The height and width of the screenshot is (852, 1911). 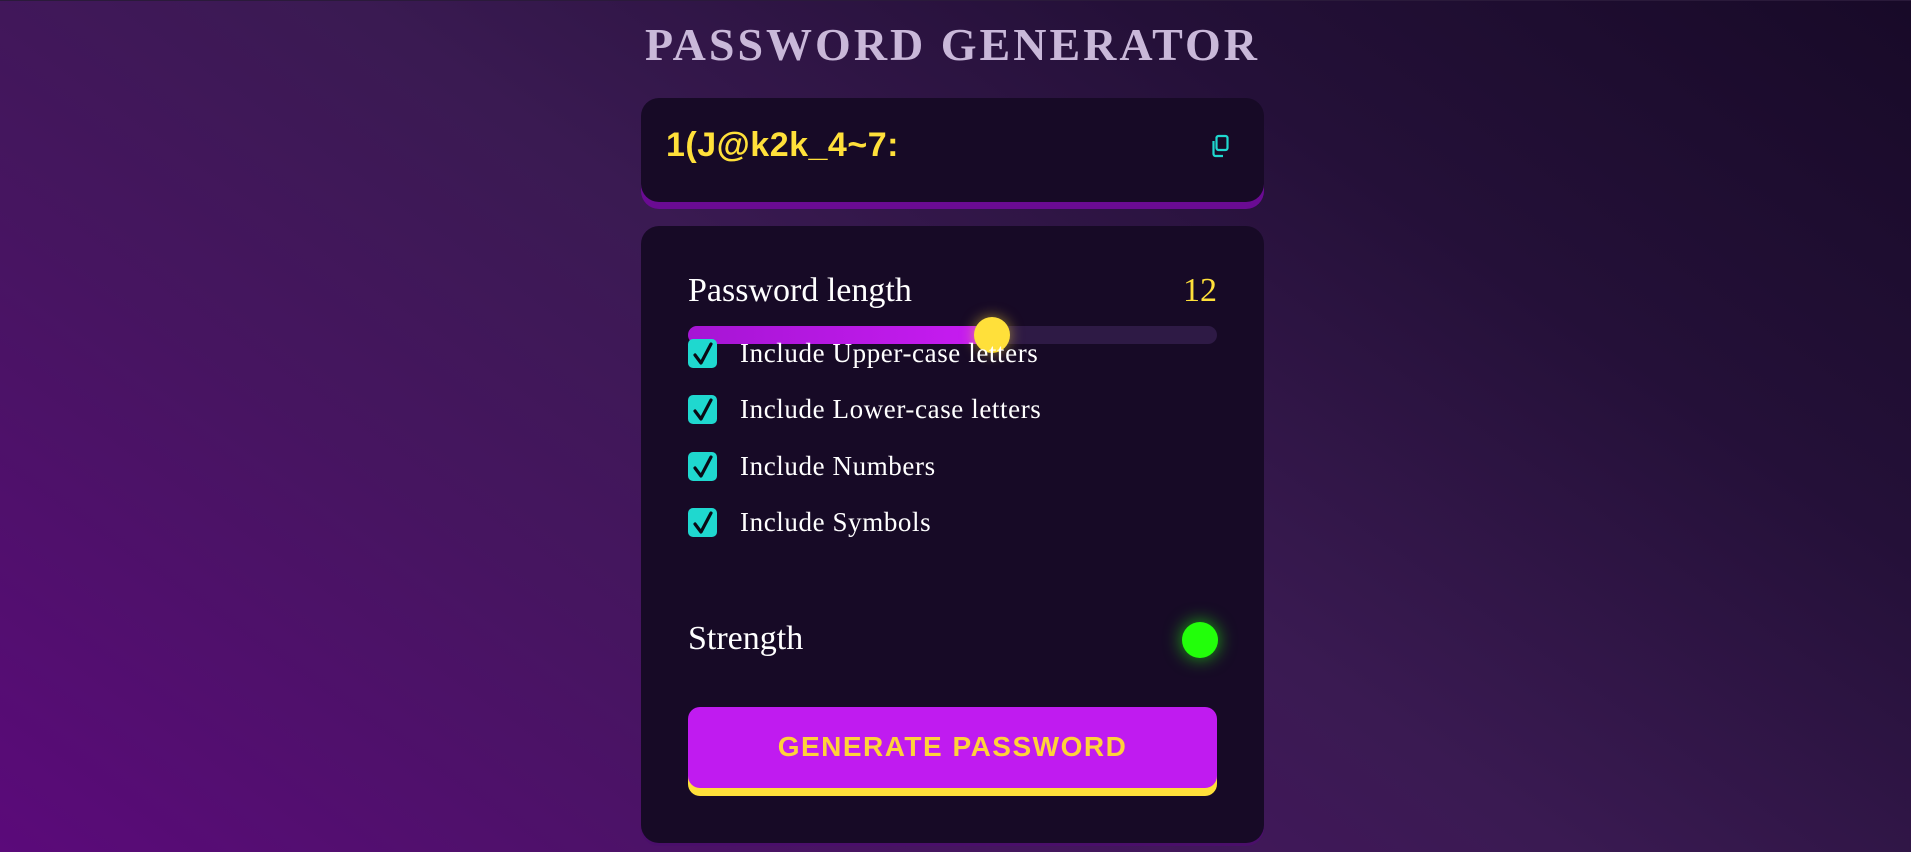 What do you see at coordinates (955, 0) in the screenshot?
I see `top-border` at bounding box center [955, 0].